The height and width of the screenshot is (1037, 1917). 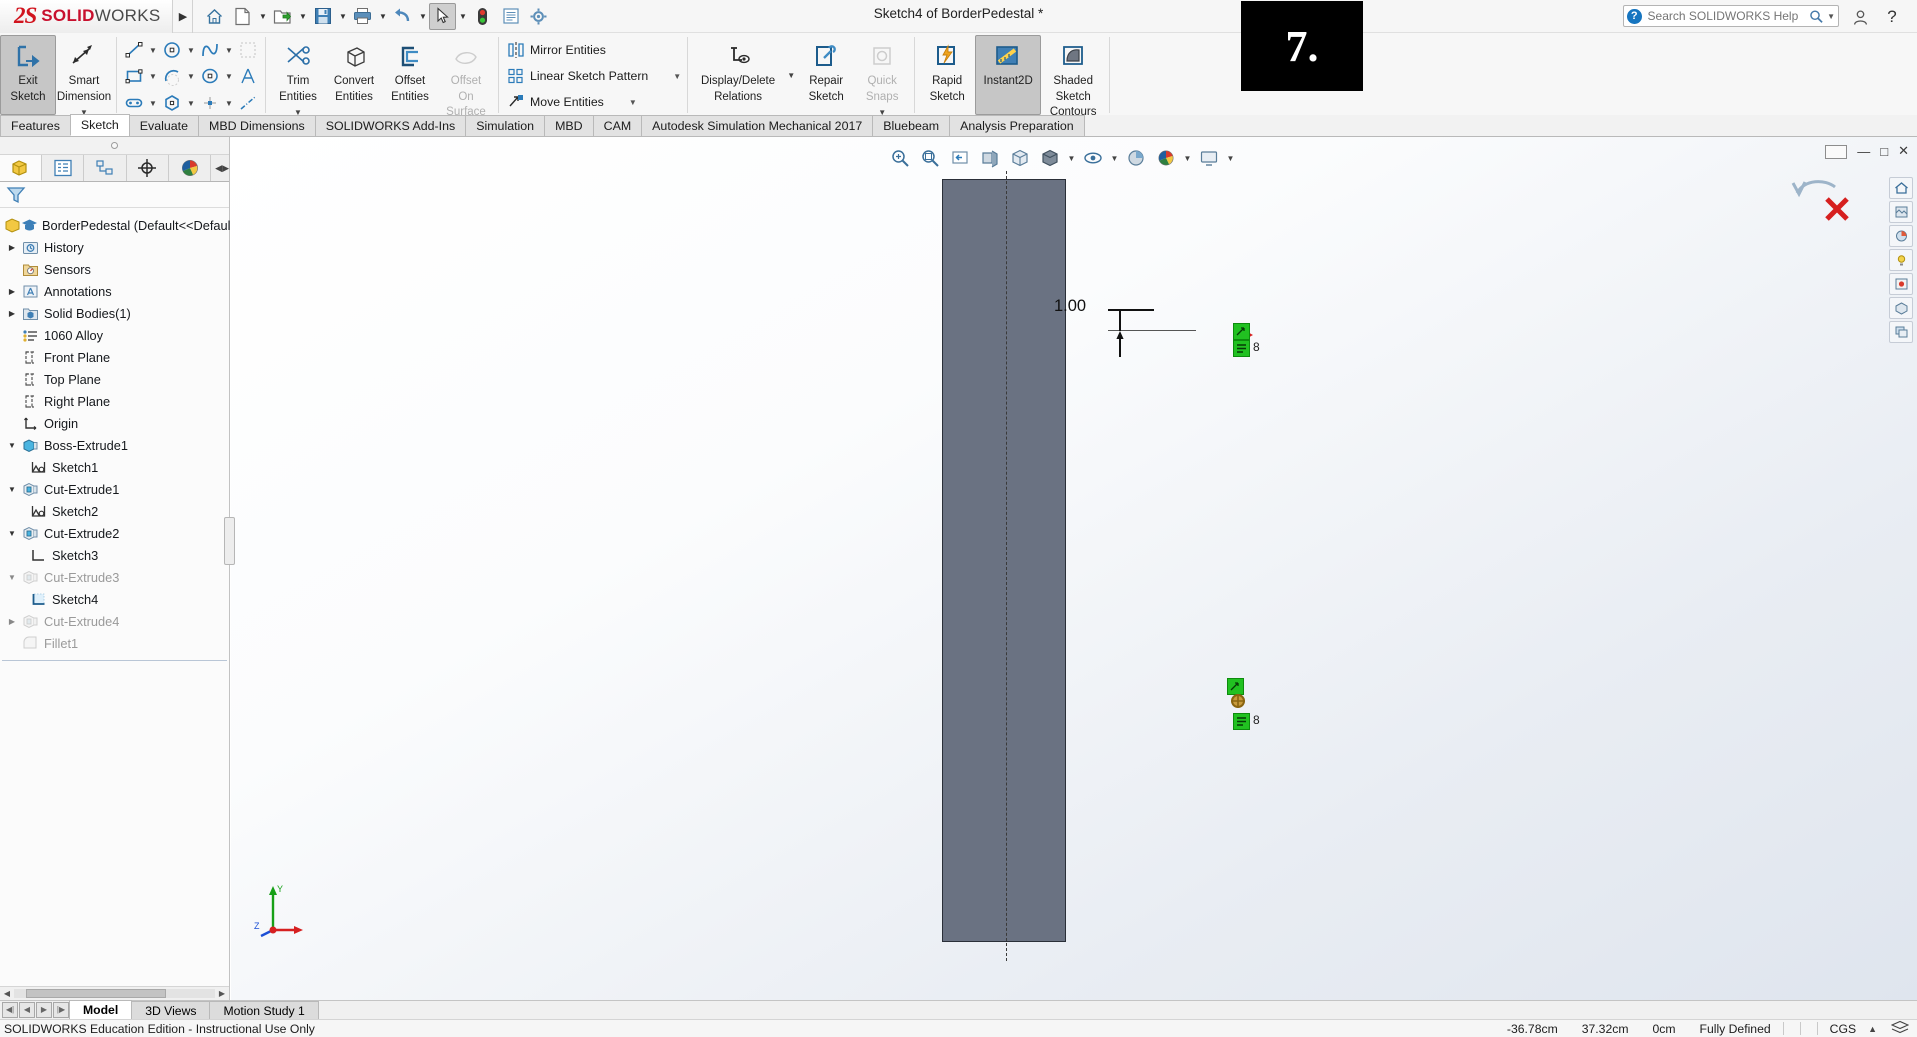 What do you see at coordinates (114, 357) in the screenshot?
I see `tree-item-front-plane: Front Plane` at bounding box center [114, 357].